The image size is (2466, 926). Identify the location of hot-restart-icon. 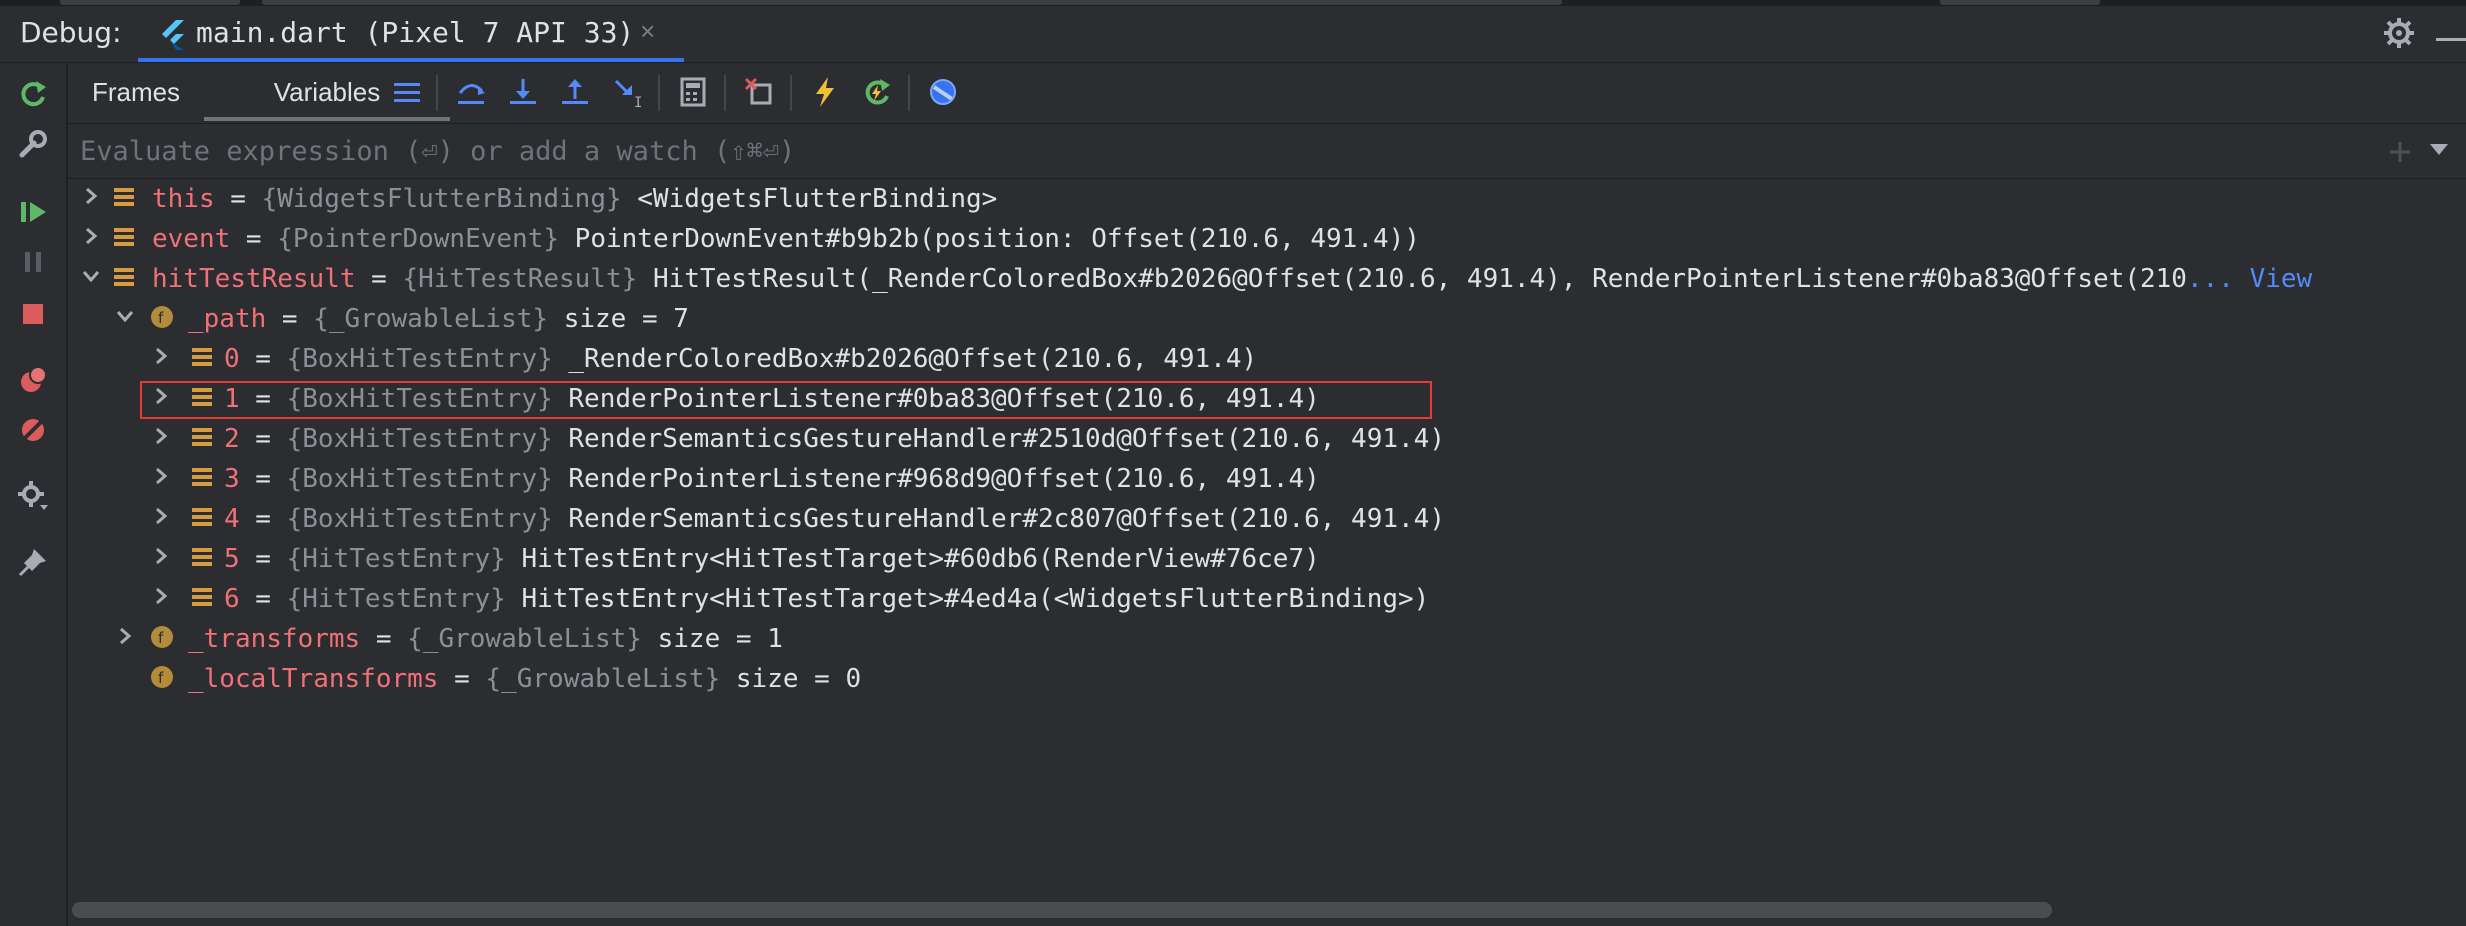
(877, 92).